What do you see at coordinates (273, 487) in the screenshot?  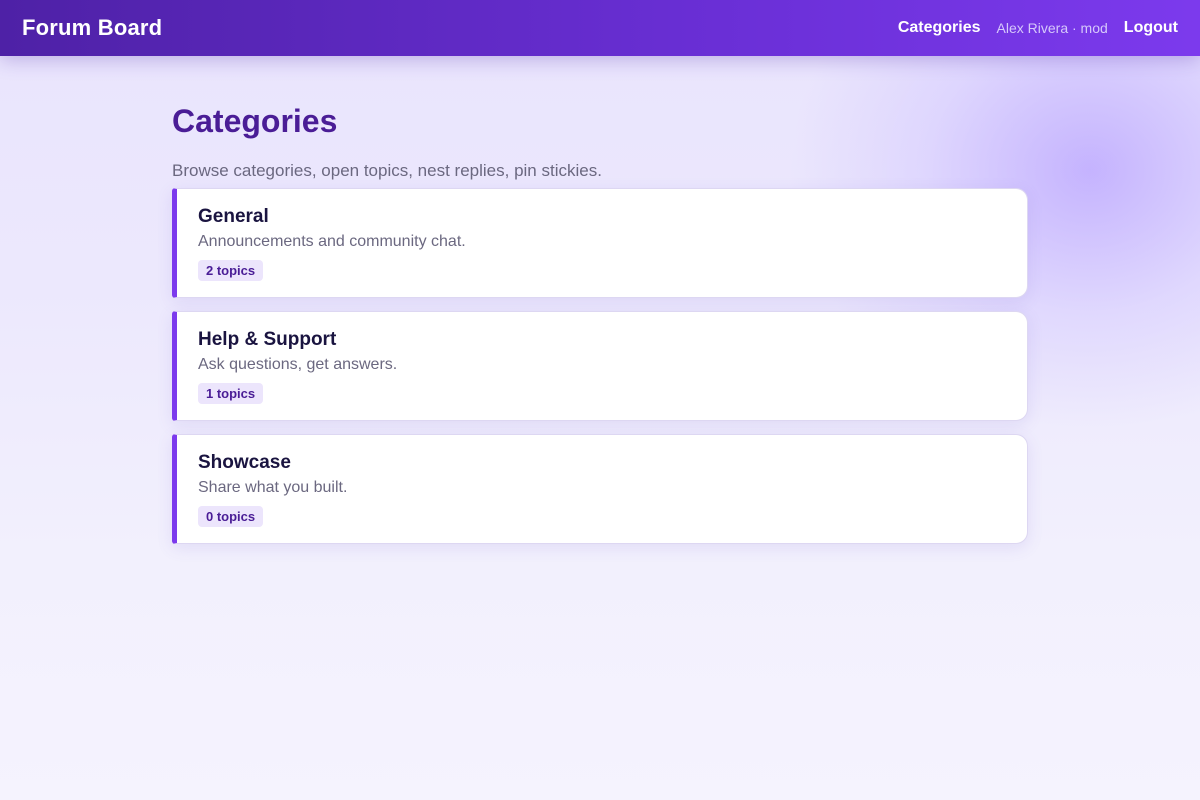 I see `category-description: Share what you built.` at bounding box center [273, 487].